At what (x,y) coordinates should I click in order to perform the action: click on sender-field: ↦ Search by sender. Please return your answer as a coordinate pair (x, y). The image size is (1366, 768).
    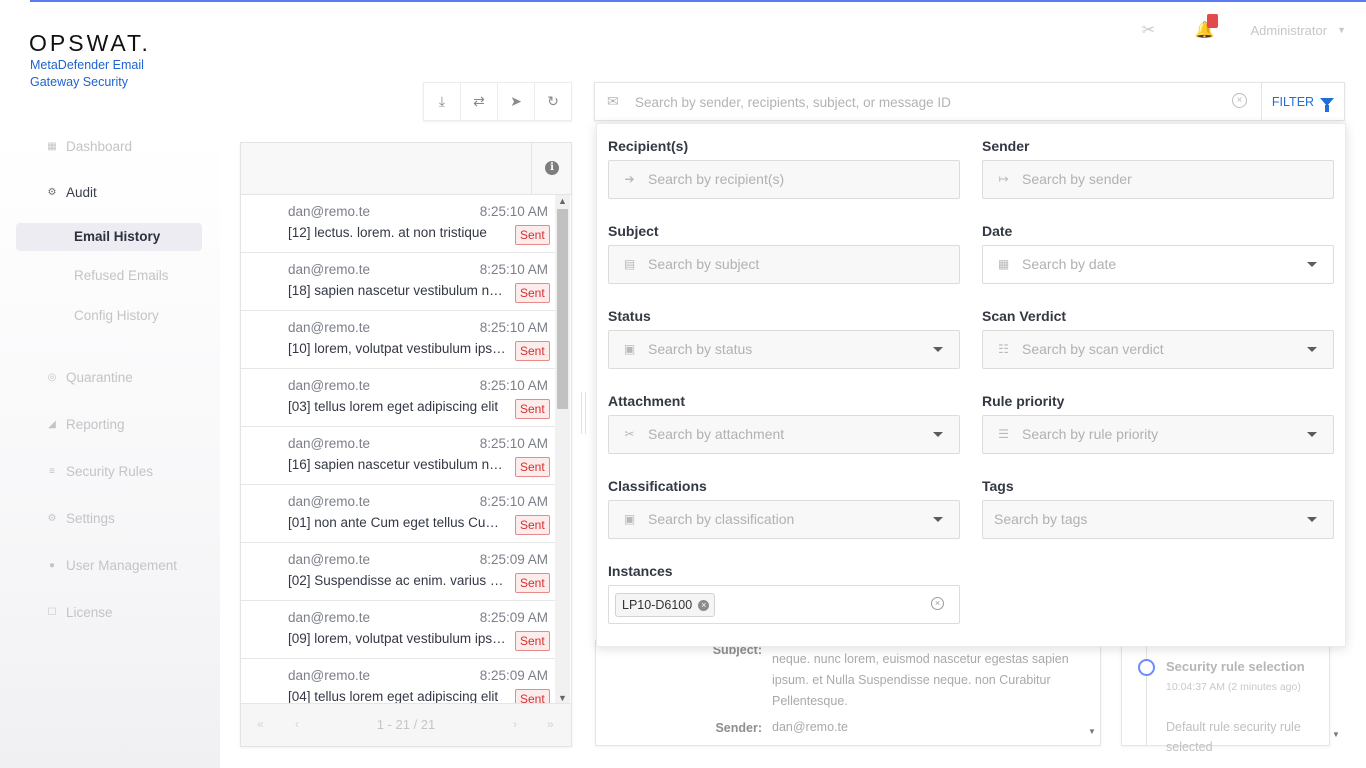
    Looking at the image, I should click on (1158, 179).